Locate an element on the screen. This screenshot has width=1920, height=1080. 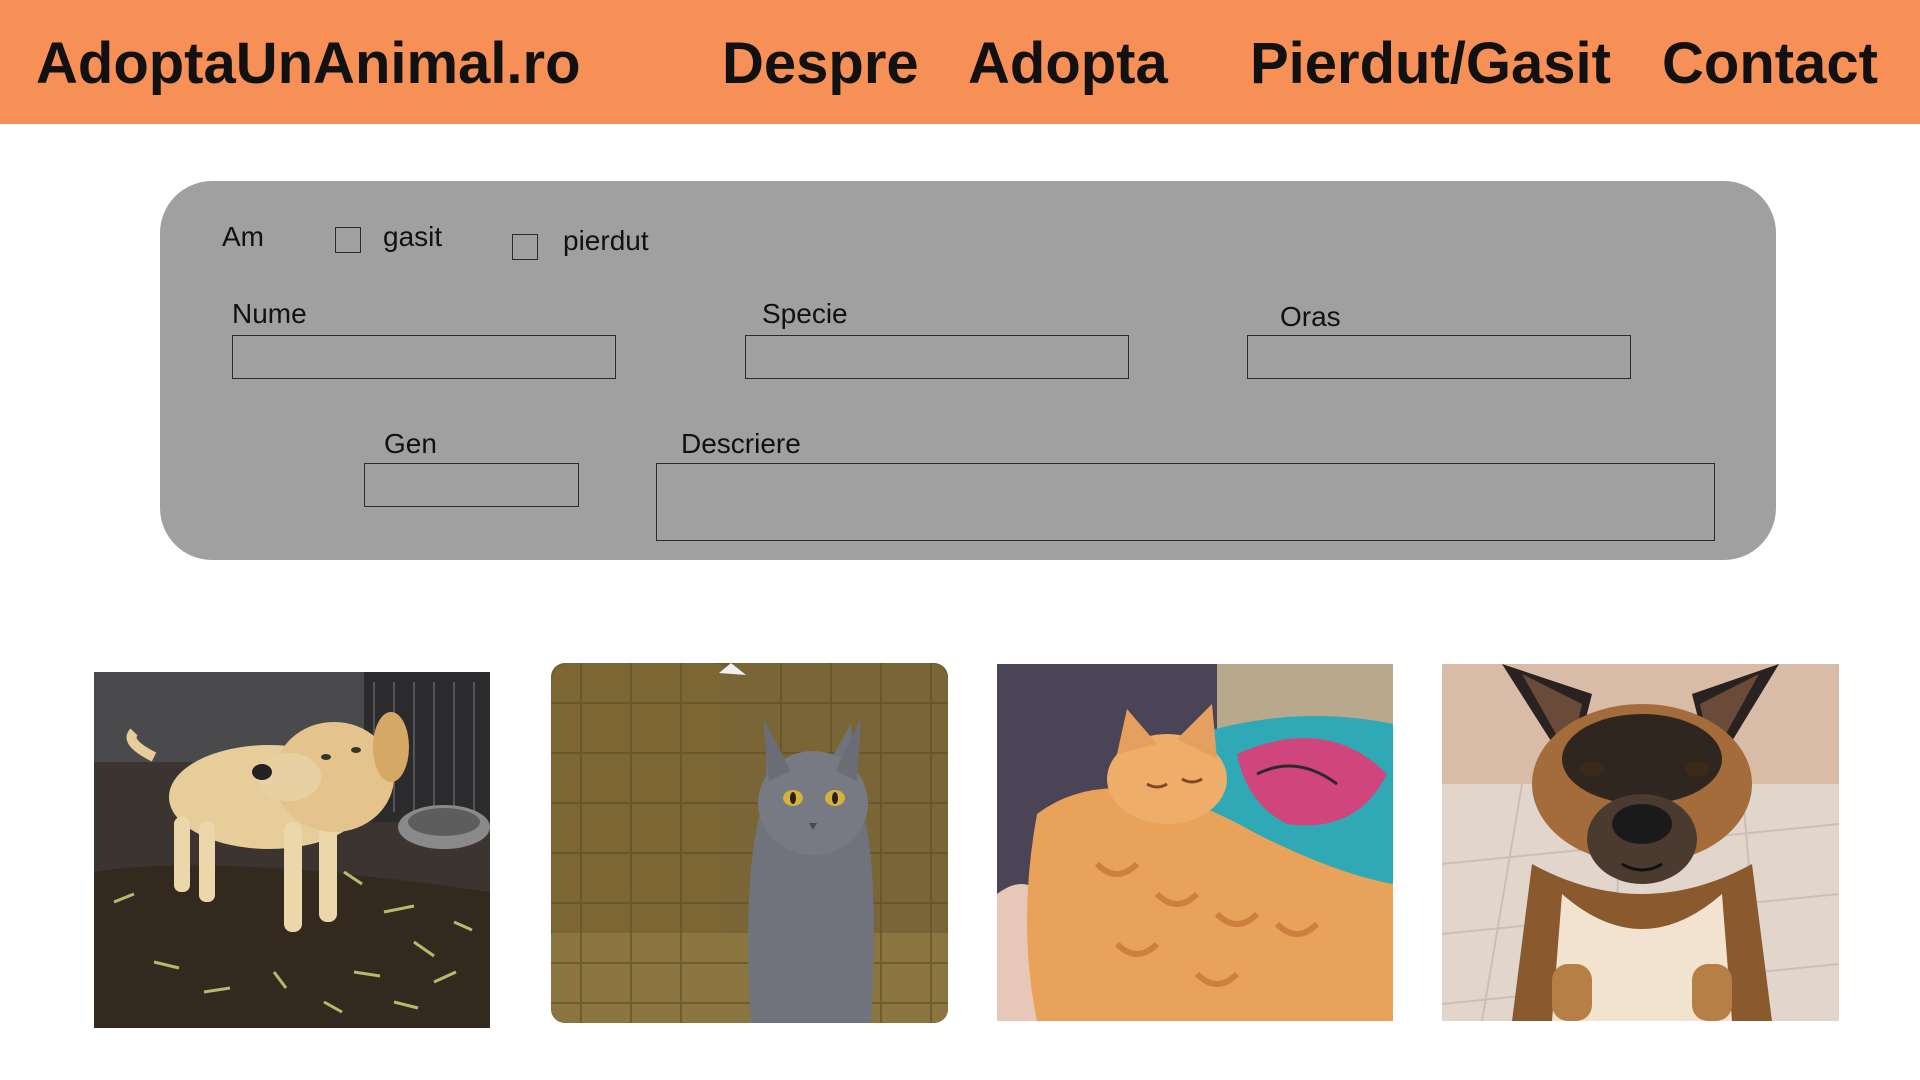
photo-shepherd-dog is located at coordinates (1640, 842).